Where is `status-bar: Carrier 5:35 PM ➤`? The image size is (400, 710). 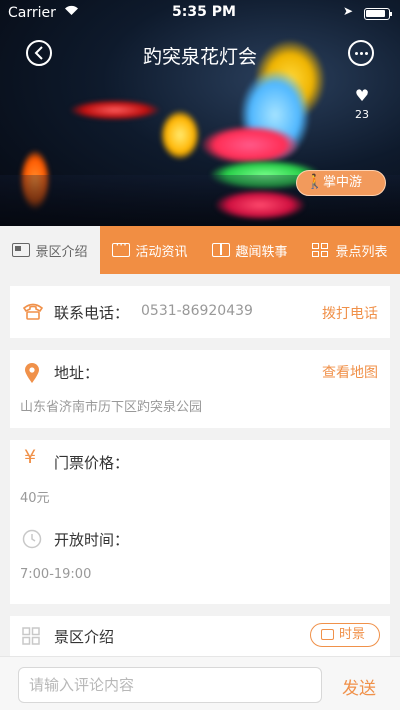
status-bar: Carrier 5:35 PM ➤ is located at coordinates (200, 13).